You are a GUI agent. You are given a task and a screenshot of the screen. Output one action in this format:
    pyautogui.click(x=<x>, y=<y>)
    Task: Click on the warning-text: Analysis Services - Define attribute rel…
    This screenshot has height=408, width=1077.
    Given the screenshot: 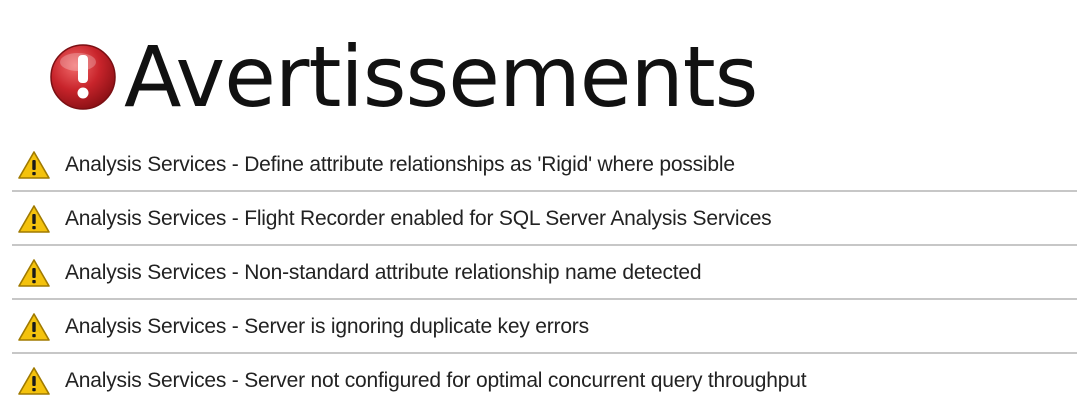 What is the action you would take?
    pyautogui.click(x=400, y=164)
    